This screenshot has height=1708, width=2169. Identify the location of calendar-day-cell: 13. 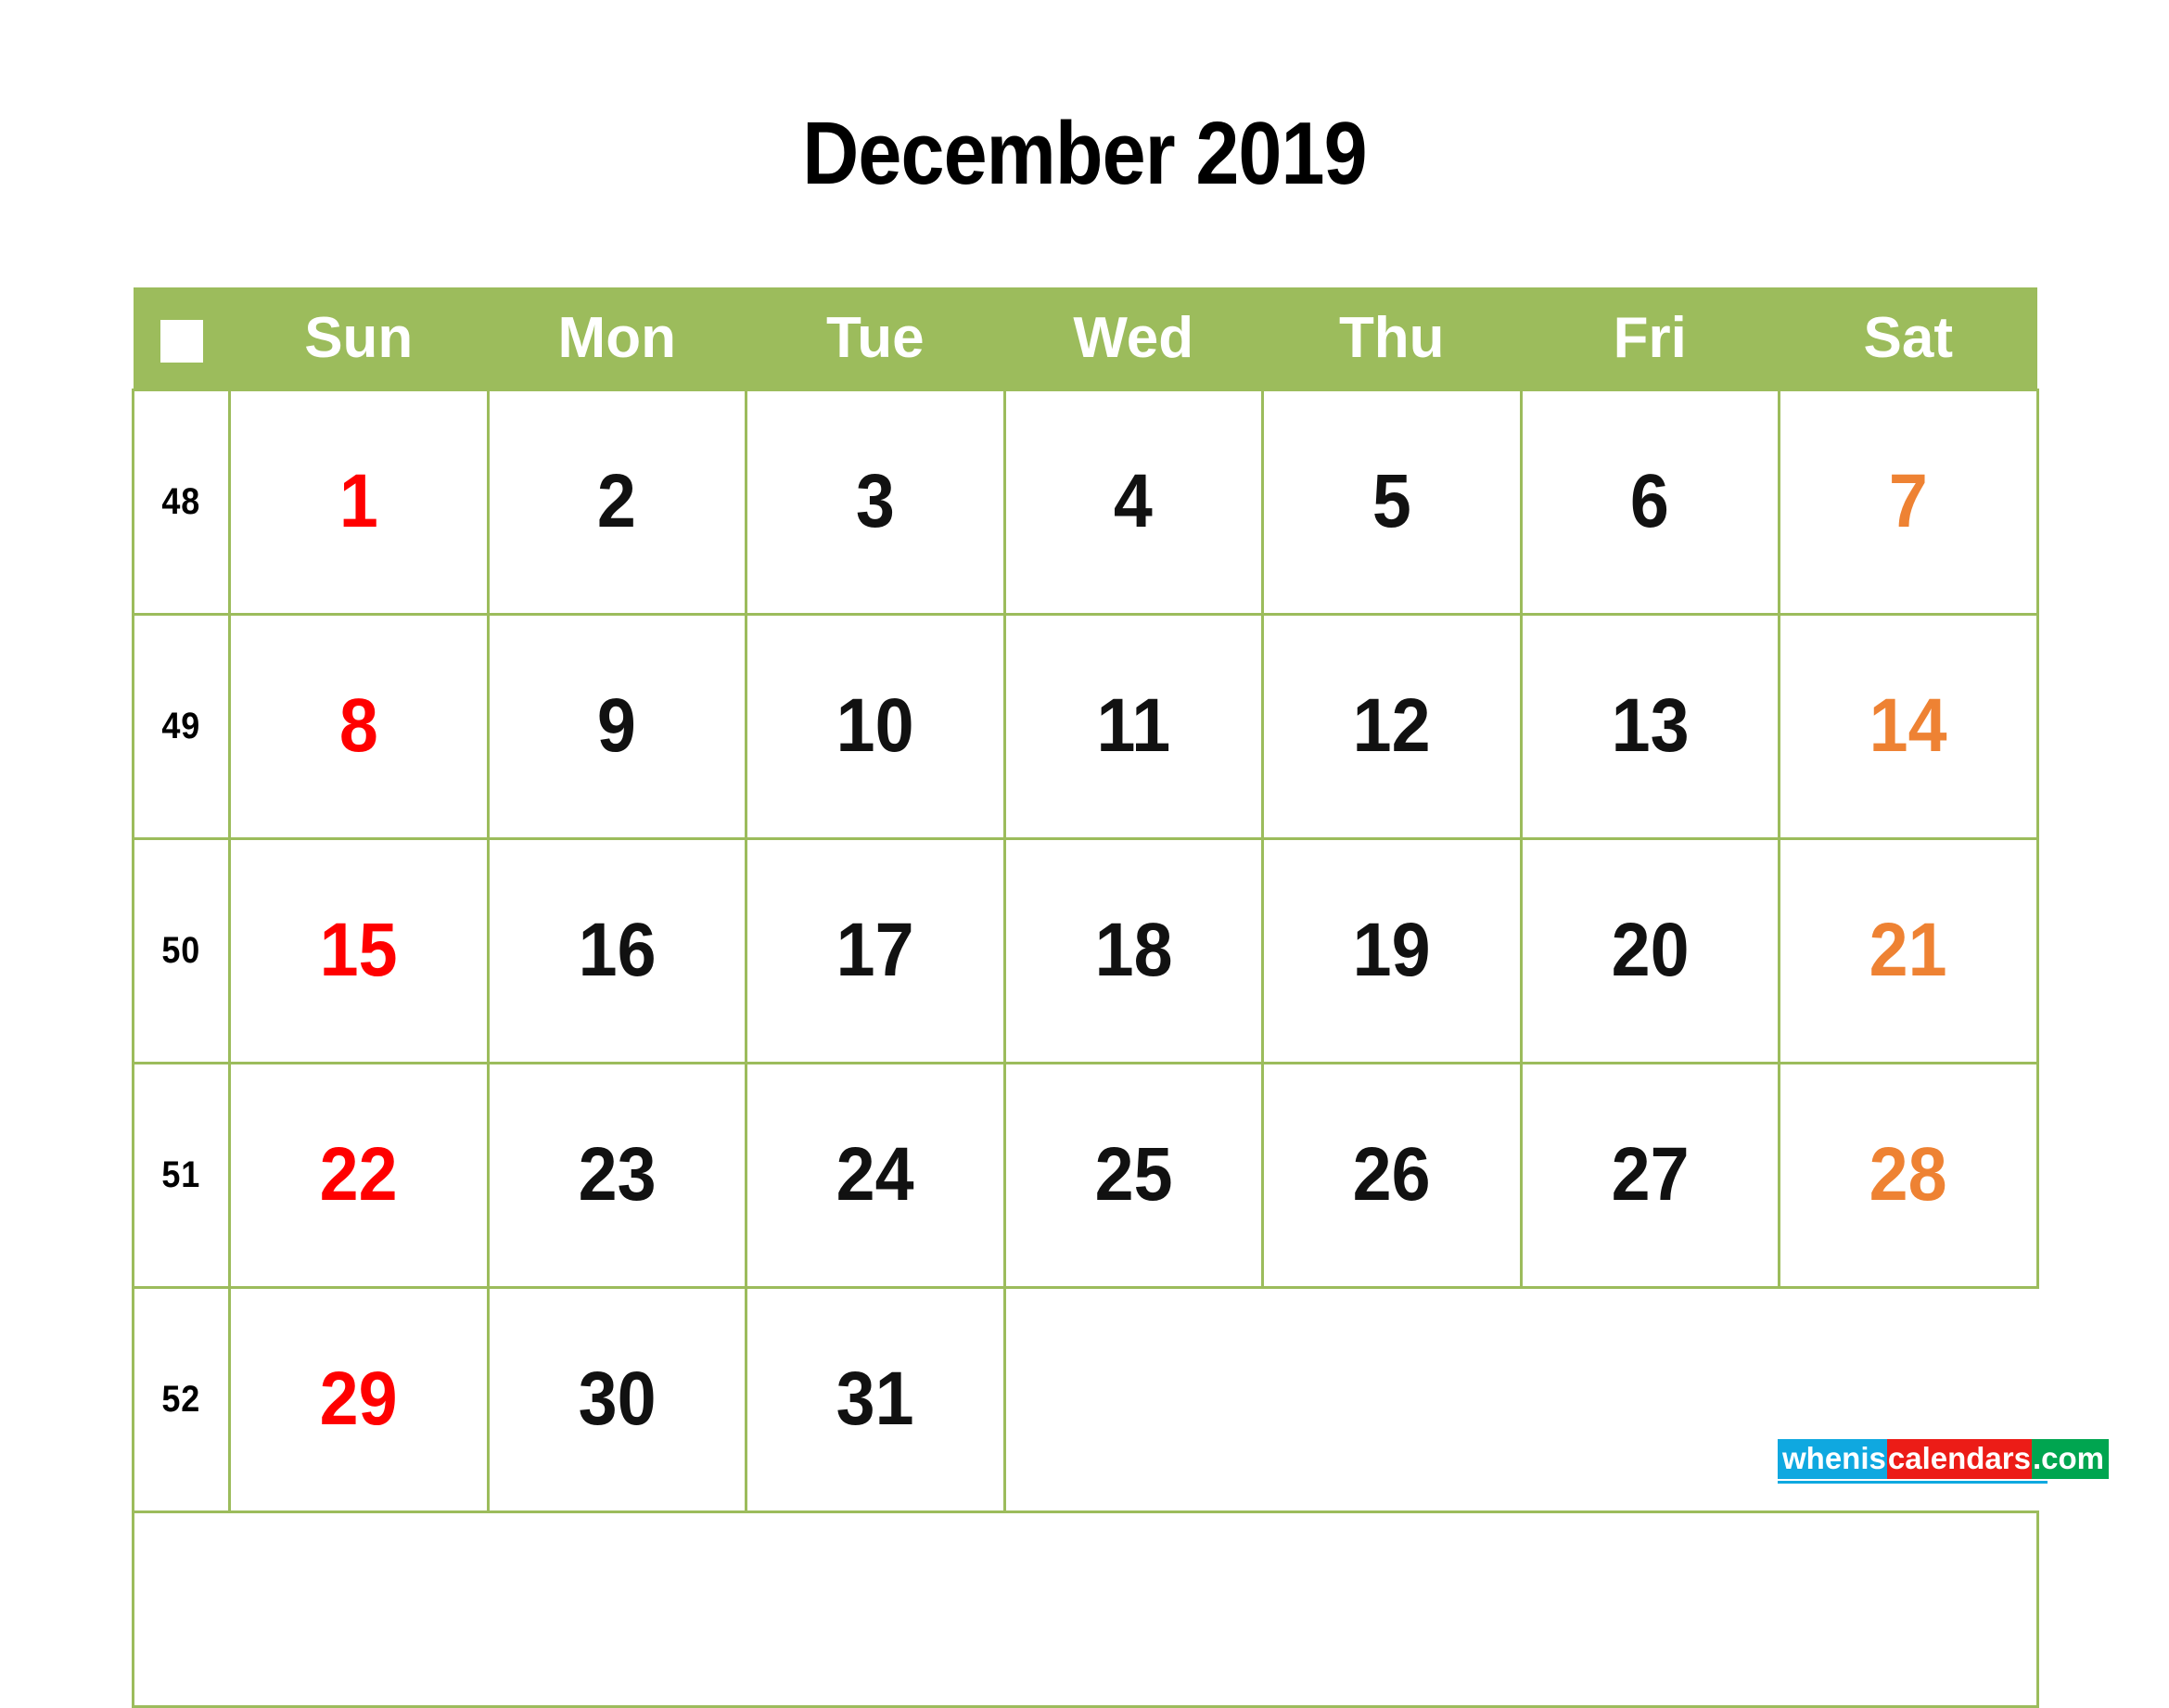
(1649, 726).